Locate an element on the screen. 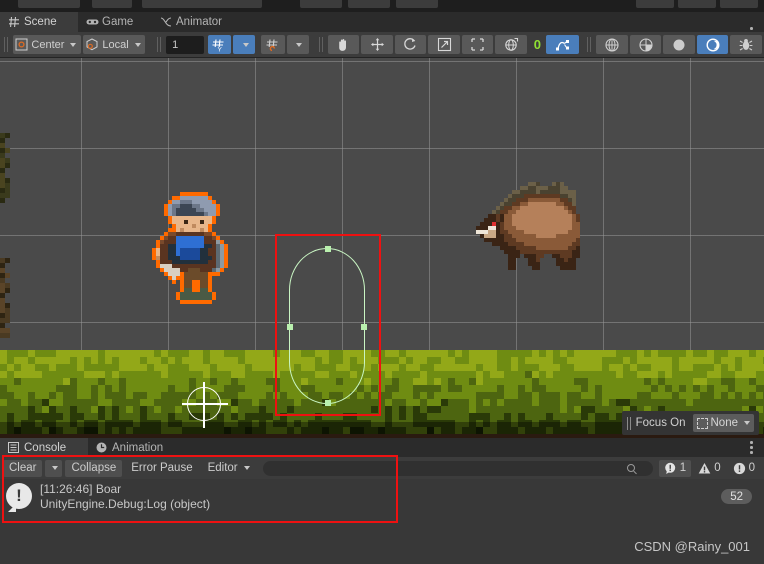  tab-scene: Scene is located at coordinates (39, 22).